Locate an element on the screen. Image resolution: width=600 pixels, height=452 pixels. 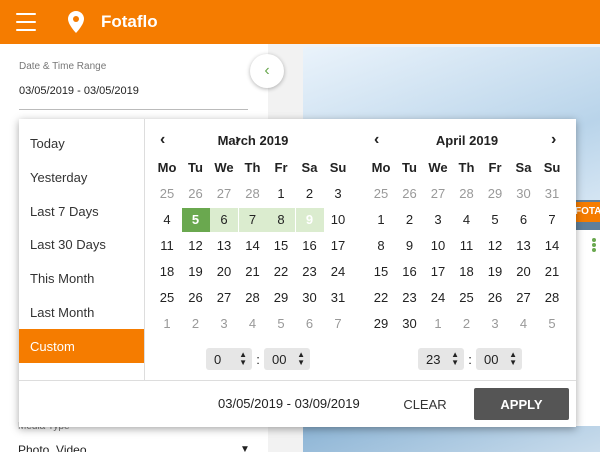
calendar-day: 22 is located at coordinates (381, 298).